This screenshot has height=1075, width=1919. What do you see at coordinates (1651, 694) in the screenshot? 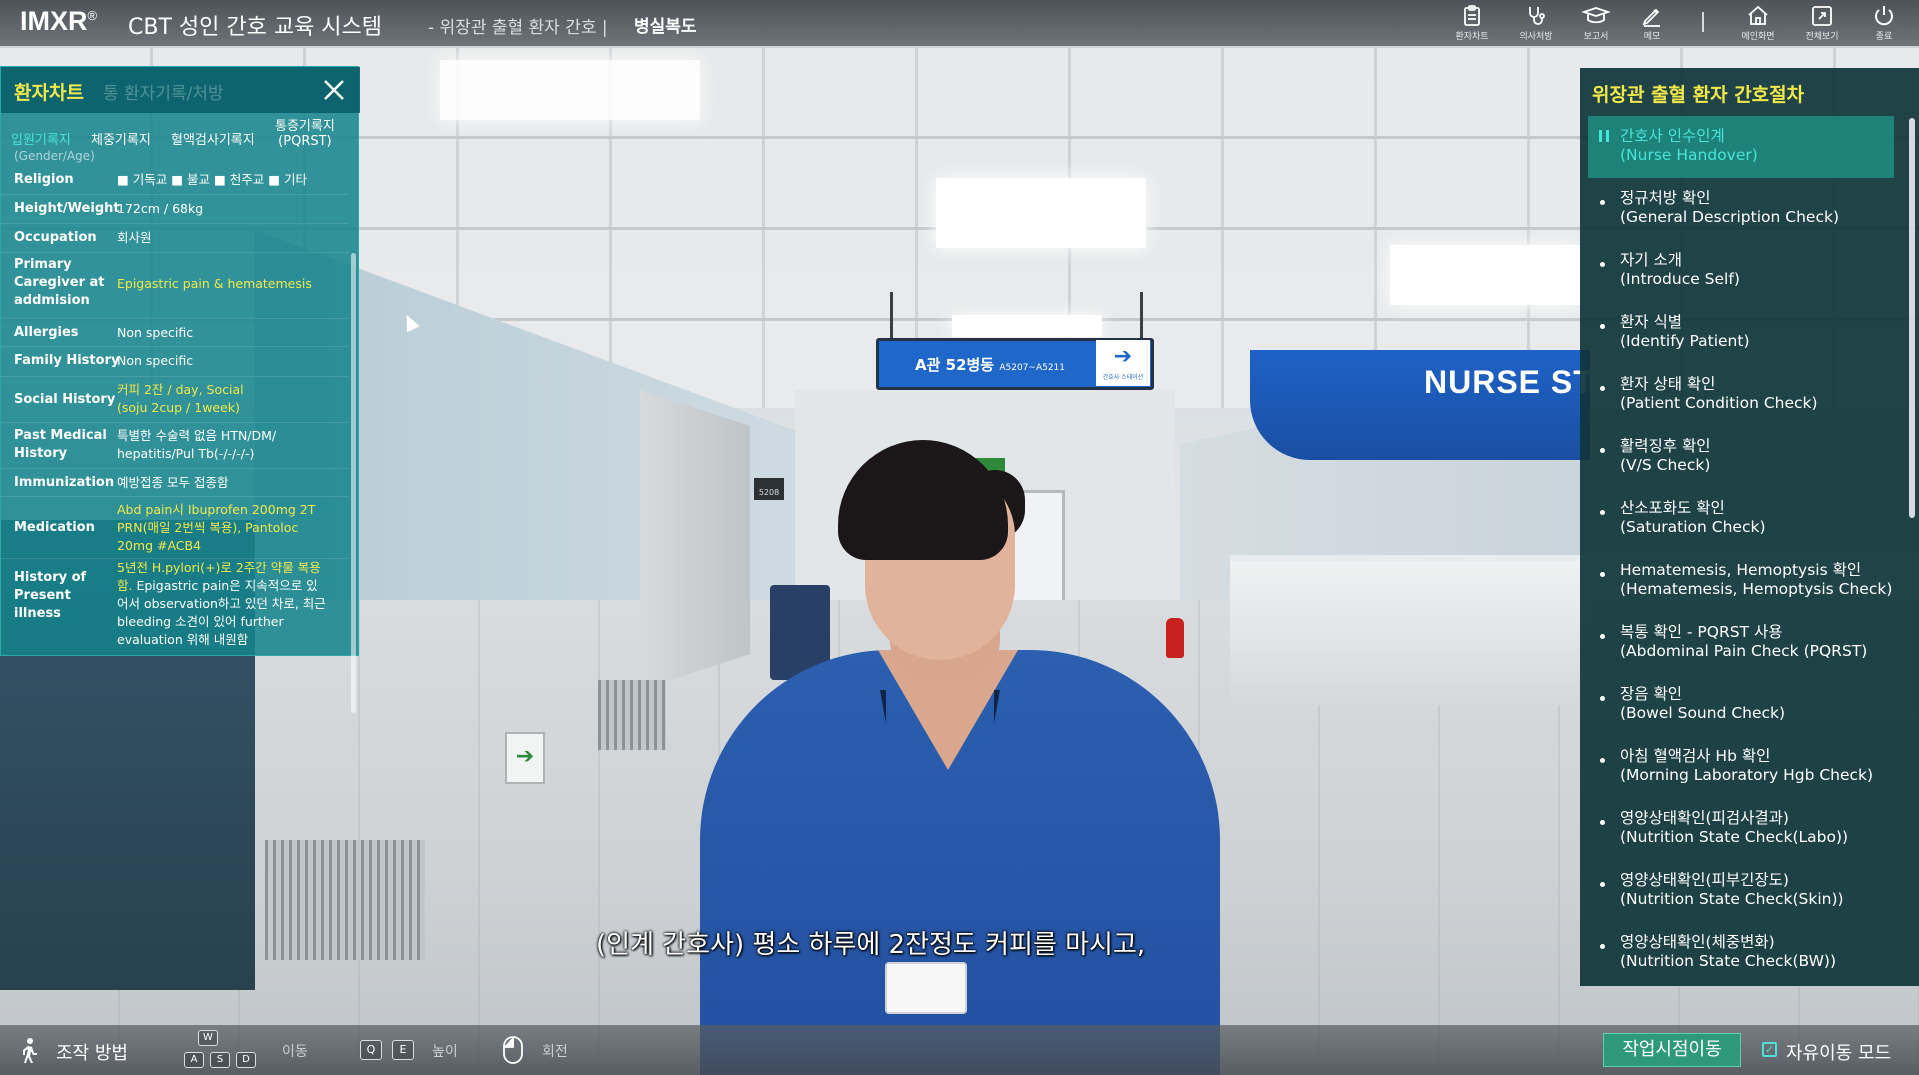
I see `procedure-item-ko: 장음 확인` at bounding box center [1651, 694].